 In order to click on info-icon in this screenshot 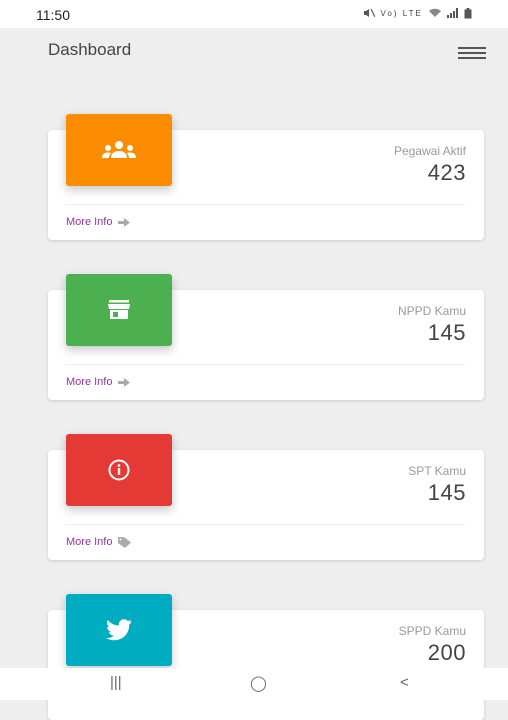, I will do `click(119, 470)`.